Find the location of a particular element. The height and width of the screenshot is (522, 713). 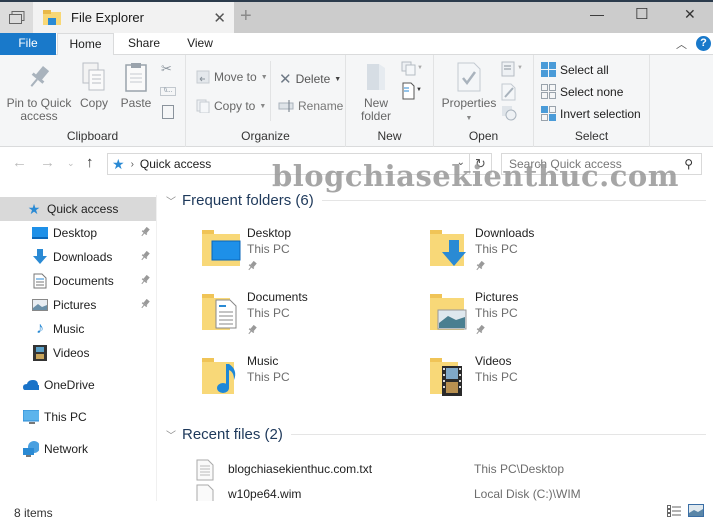

nav-downloads: Downloads is located at coordinates (78, 257).